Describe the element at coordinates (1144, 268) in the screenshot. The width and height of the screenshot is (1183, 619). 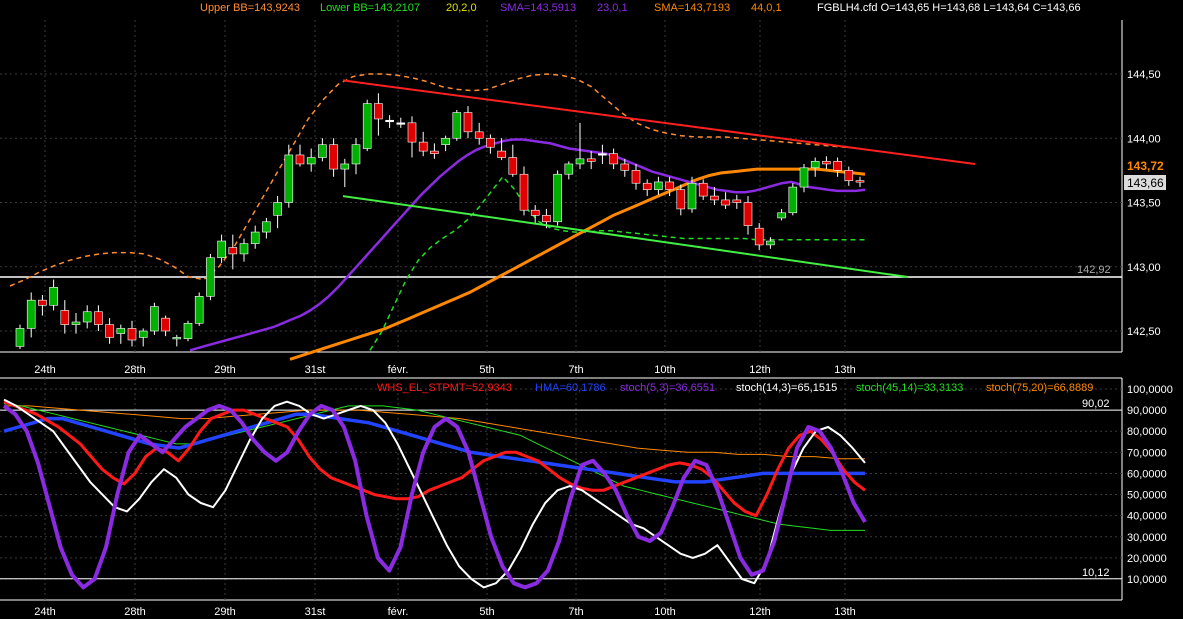
I see `price-tick-label: 143,00` at that location.